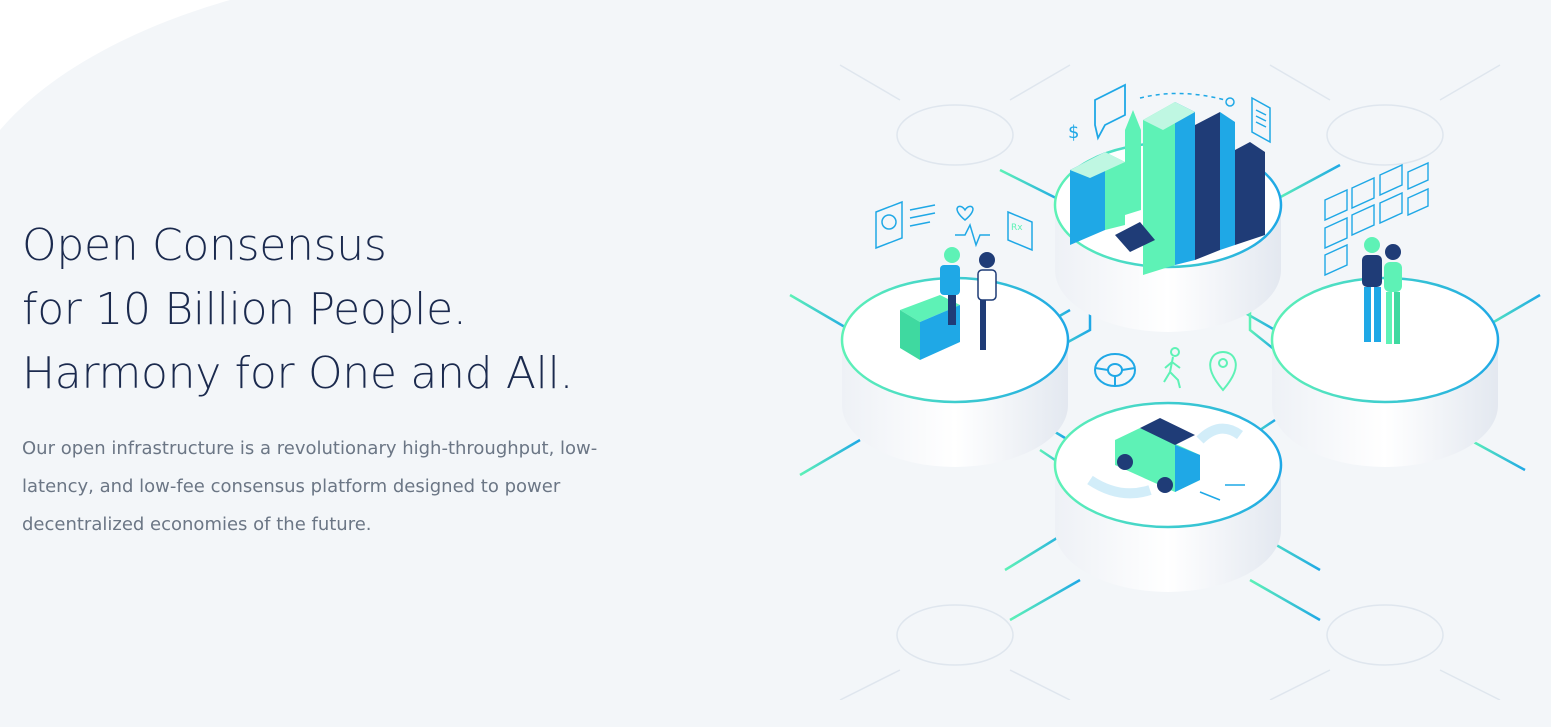 This screenshot has height=727, width=1551. I want to click on svg-text: Rx, so click(1017, 228).